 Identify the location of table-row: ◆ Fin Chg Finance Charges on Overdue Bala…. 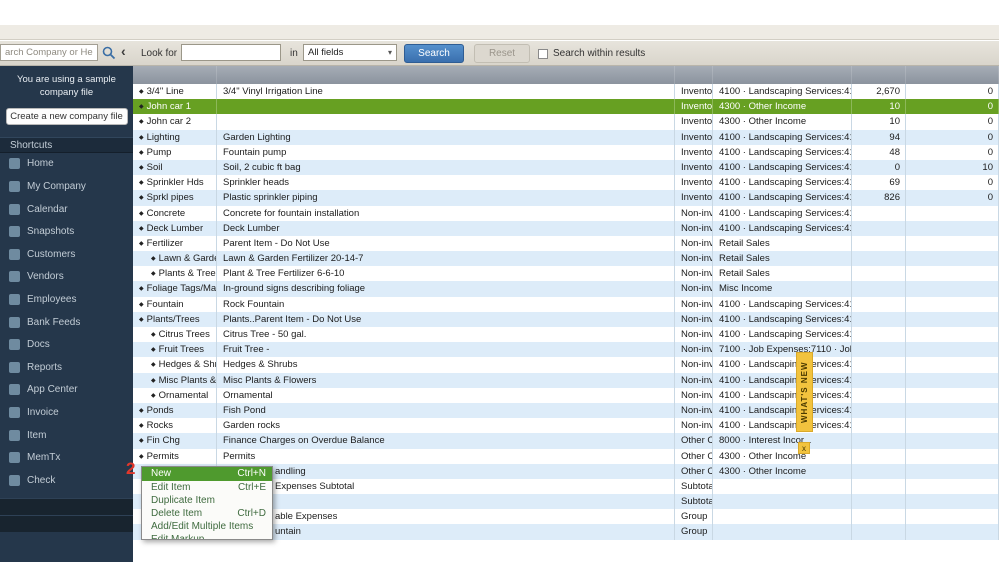
(566, 441).